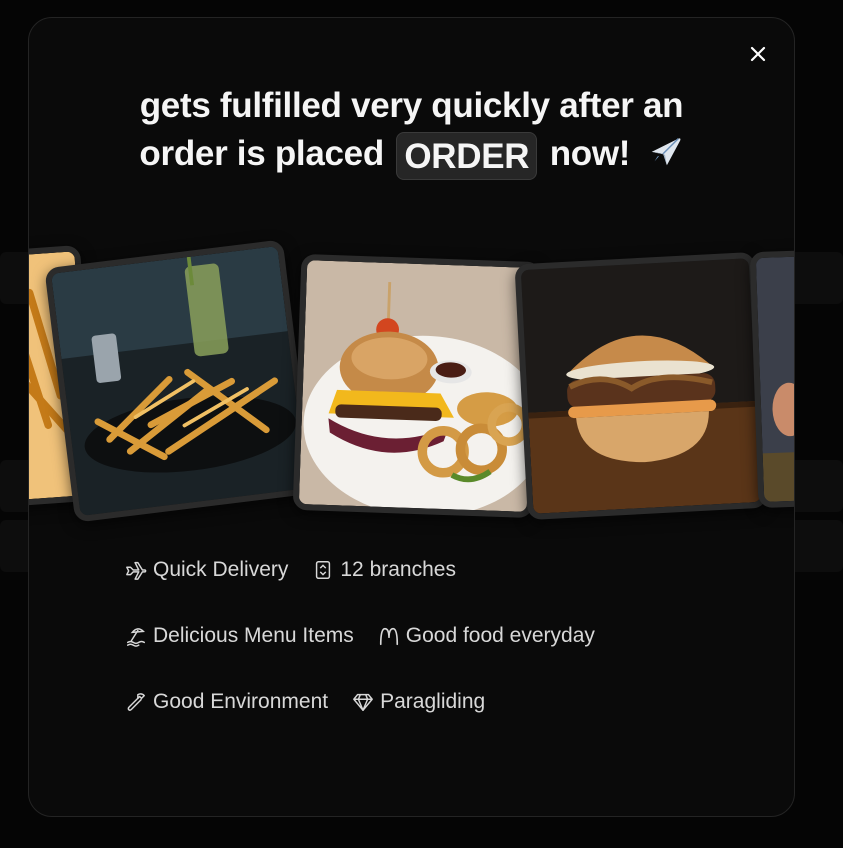  Describe the element at coordinates (363, 702) in the screenshot. I see `diamond-icon` at that location.